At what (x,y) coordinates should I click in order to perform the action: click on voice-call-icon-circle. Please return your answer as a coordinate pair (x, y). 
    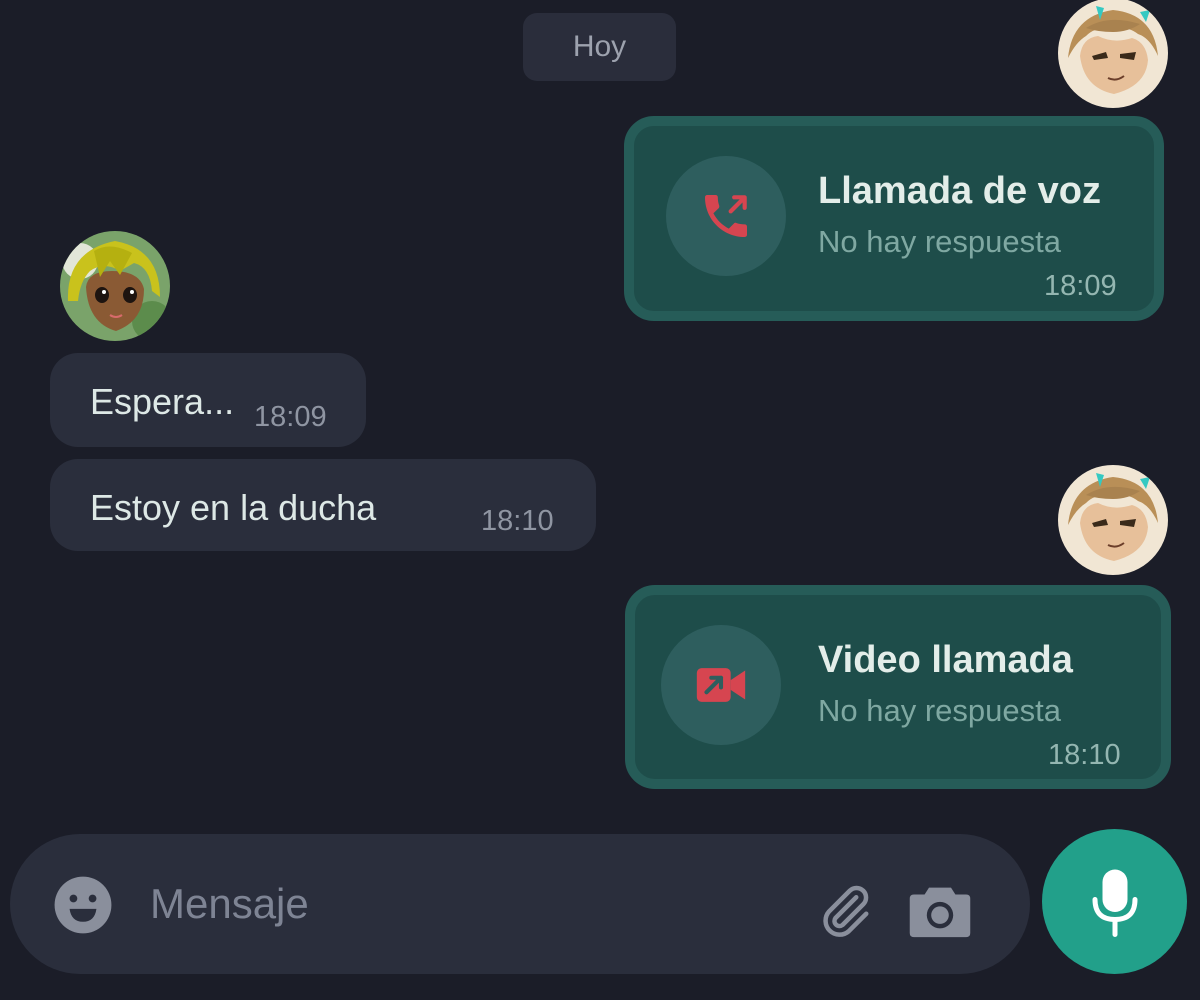
    Looking at the image, I should click on (726, 216).